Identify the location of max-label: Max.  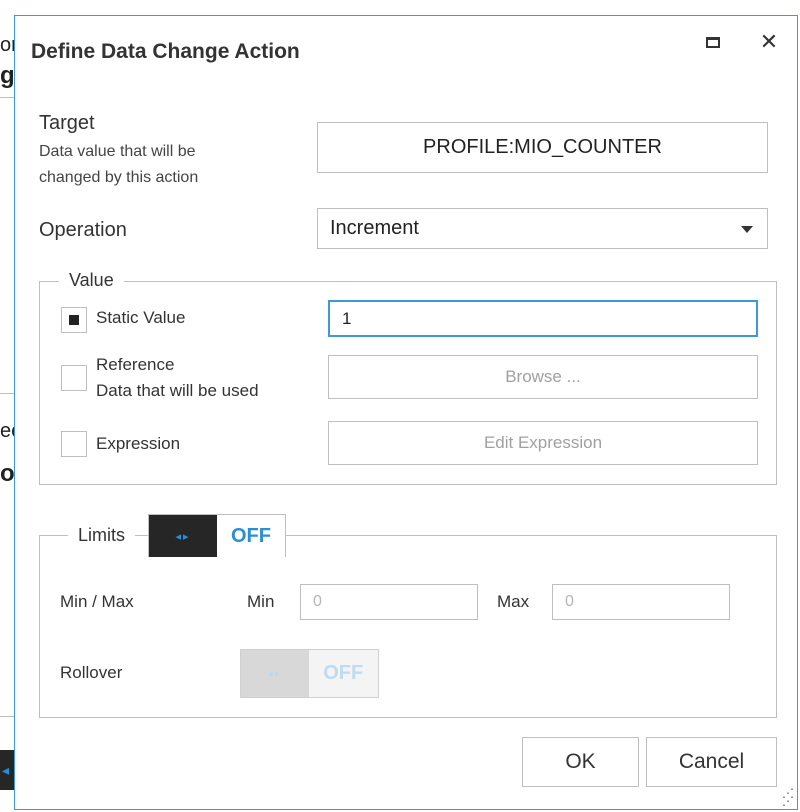
(513, 601).